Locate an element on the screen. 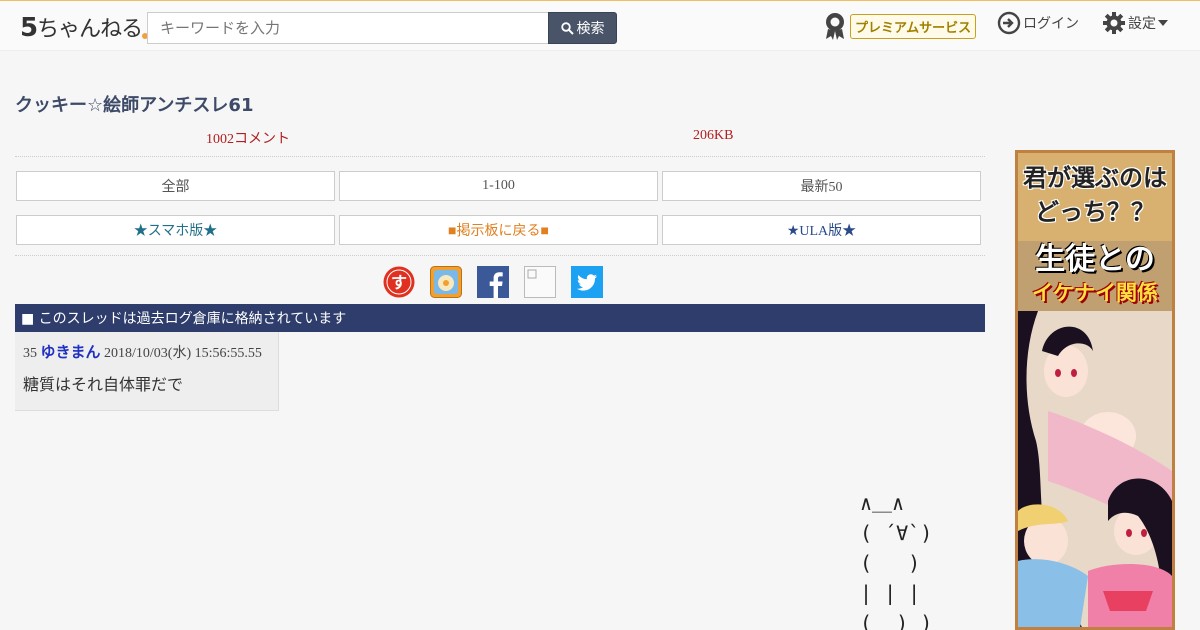 This screenshot has width=1200, height=630. back-to-board-button: ■掲示板に戻る■ is located at coordinates (498, 230).